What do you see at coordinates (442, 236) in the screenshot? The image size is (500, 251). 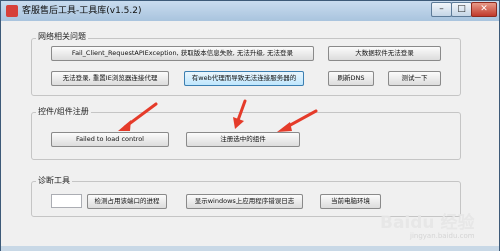 I see `watermark-url: jingyan.baidu.com` at bounding box center [442, 236].